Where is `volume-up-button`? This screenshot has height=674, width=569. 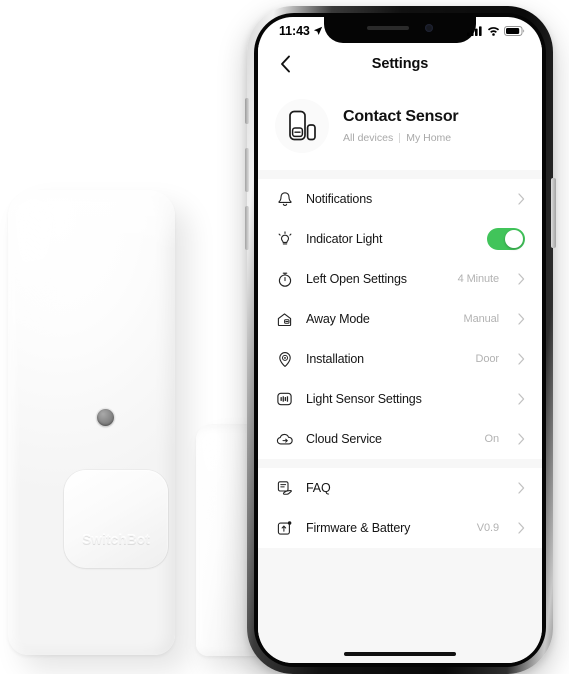 volume-up-button is located at coordinates (246, 170).